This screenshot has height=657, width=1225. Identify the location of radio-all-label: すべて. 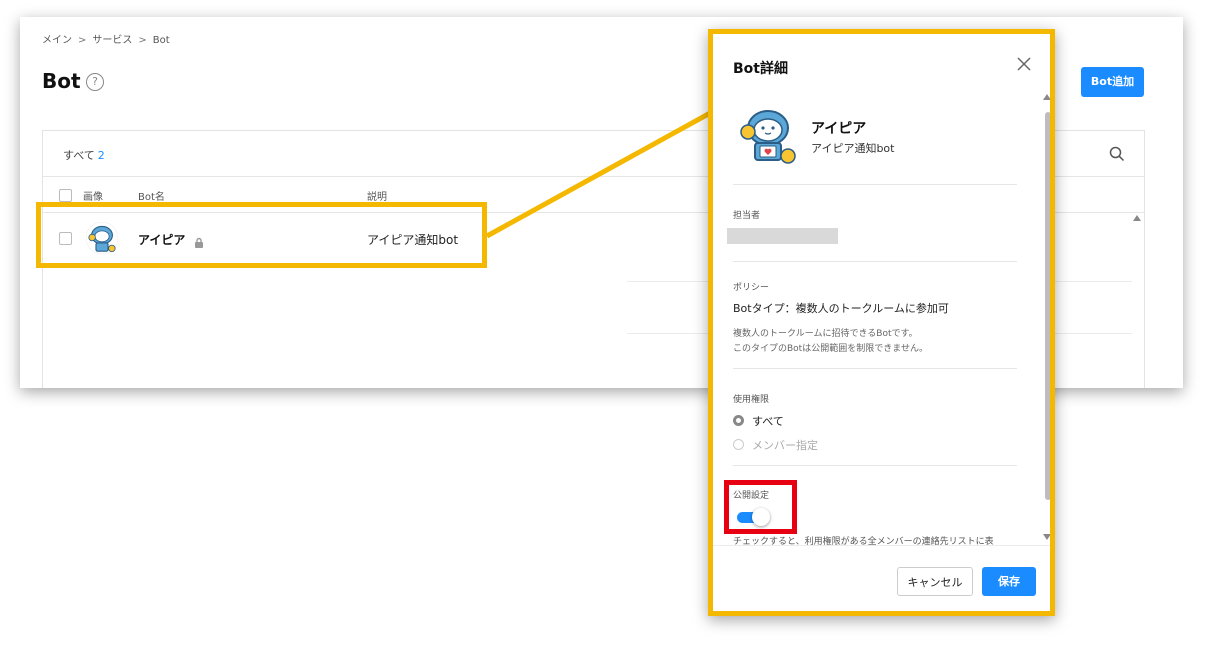
(768, 421).